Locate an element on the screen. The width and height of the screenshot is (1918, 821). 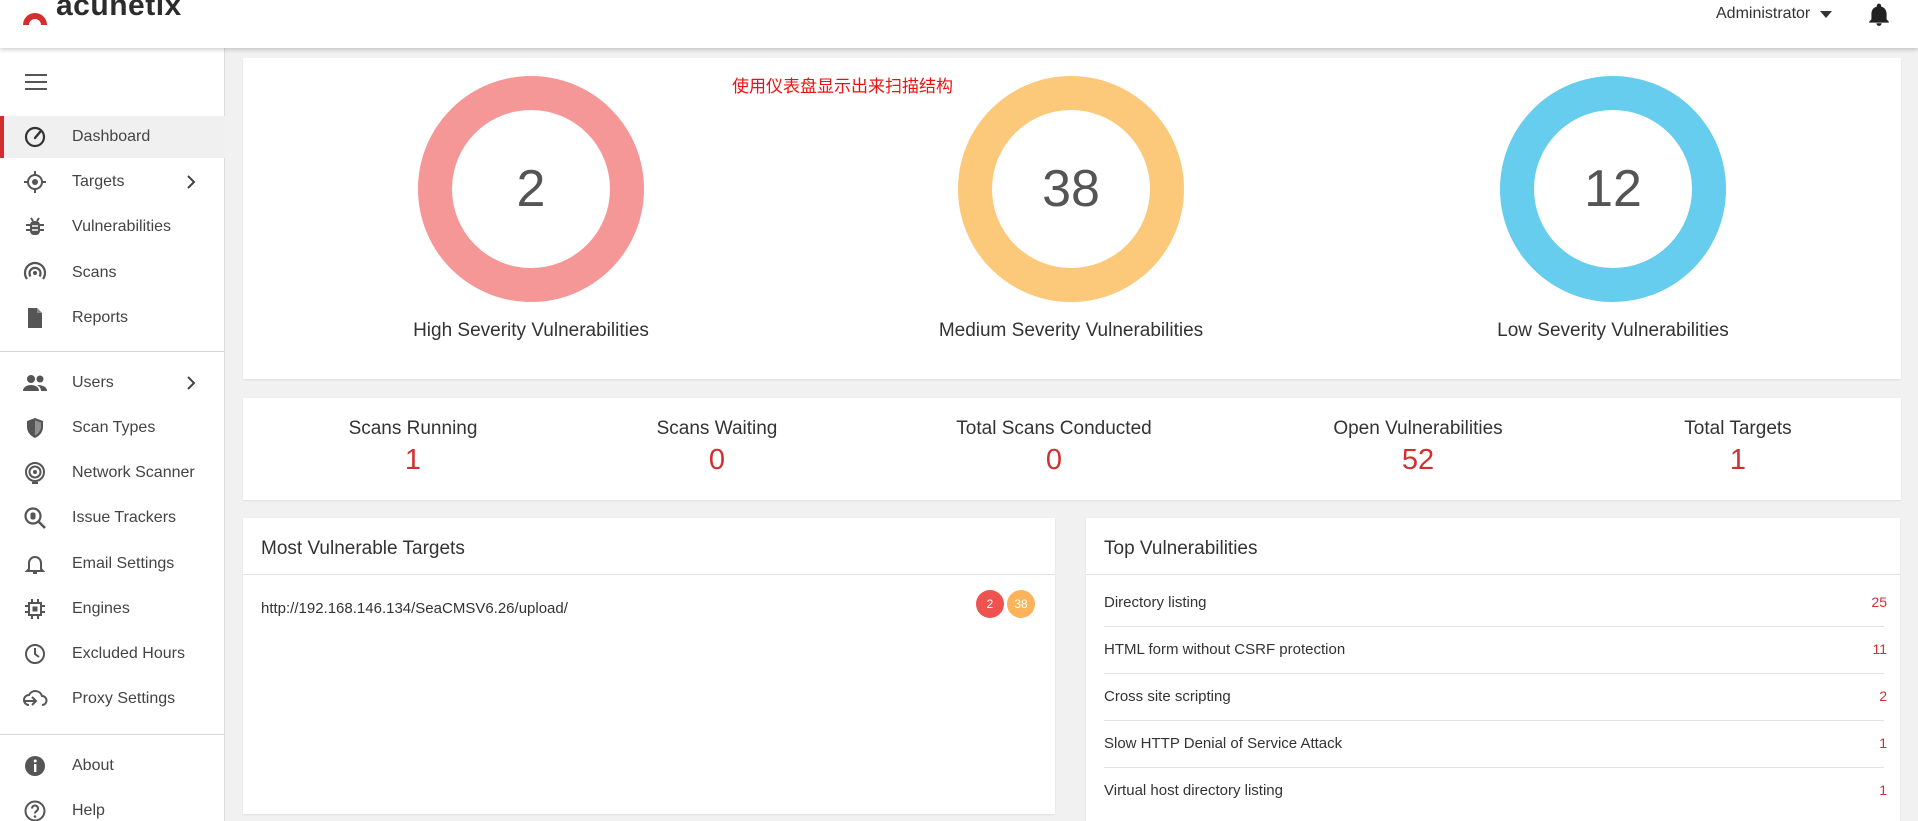
notification-bell-icon is located at coordinates (1879, 15).